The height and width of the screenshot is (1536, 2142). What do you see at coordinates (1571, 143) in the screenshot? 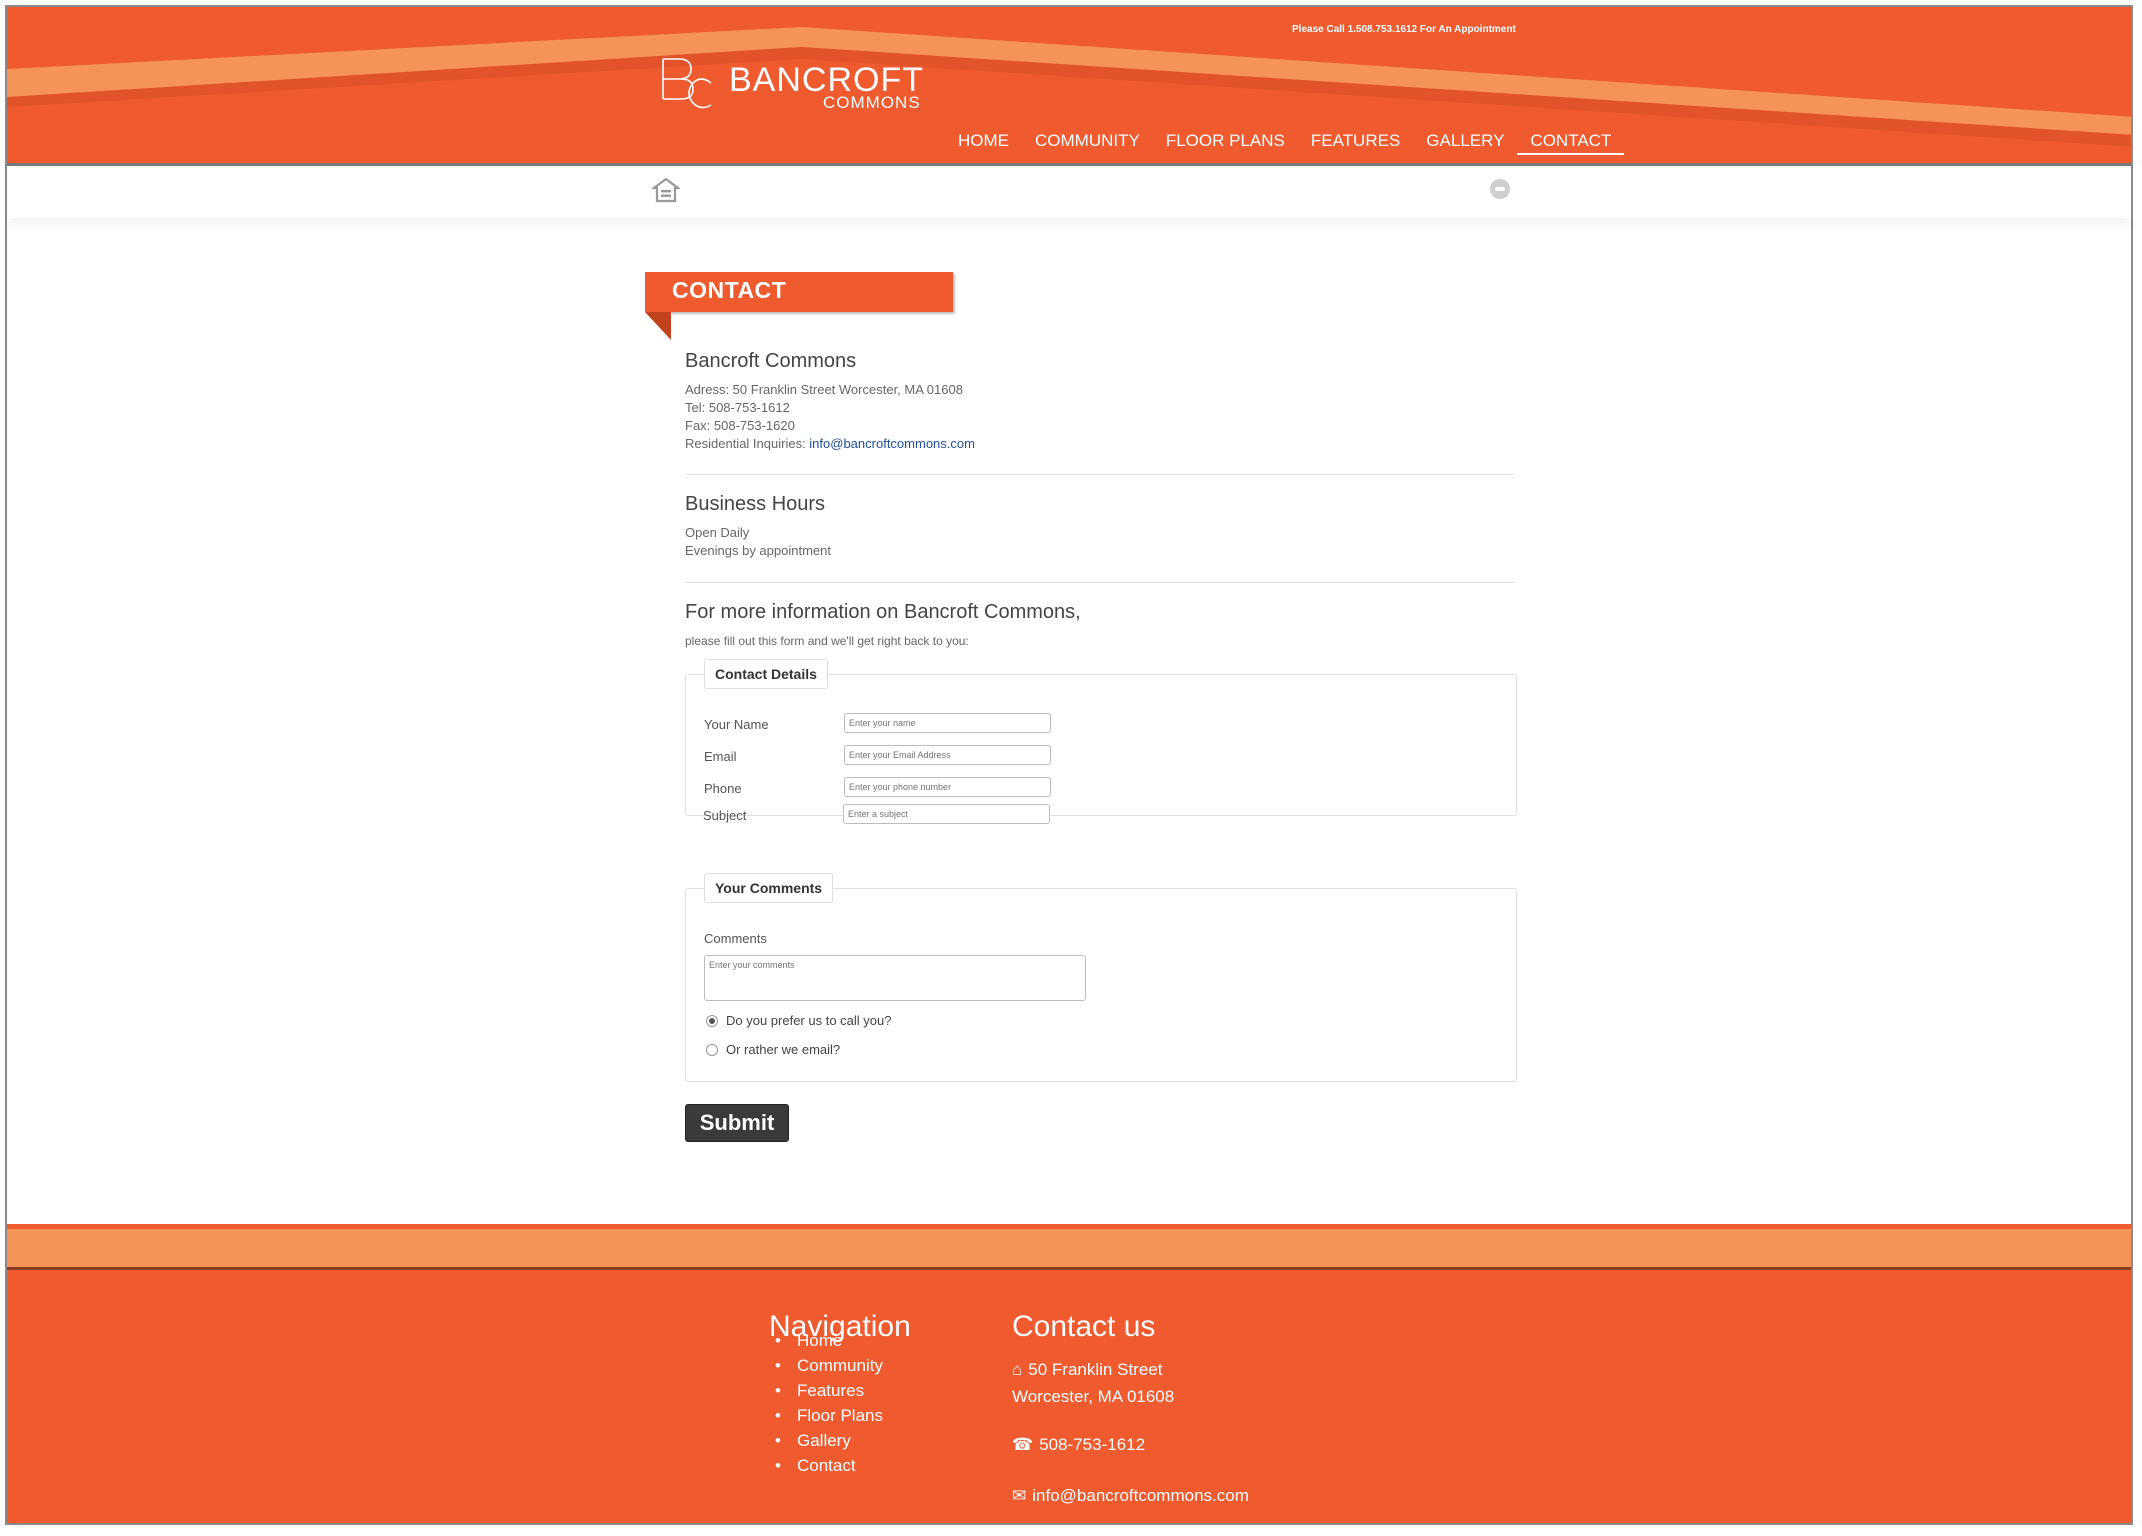
I see `nav-contact: CONTACT` at bounding box center [1571, 143].